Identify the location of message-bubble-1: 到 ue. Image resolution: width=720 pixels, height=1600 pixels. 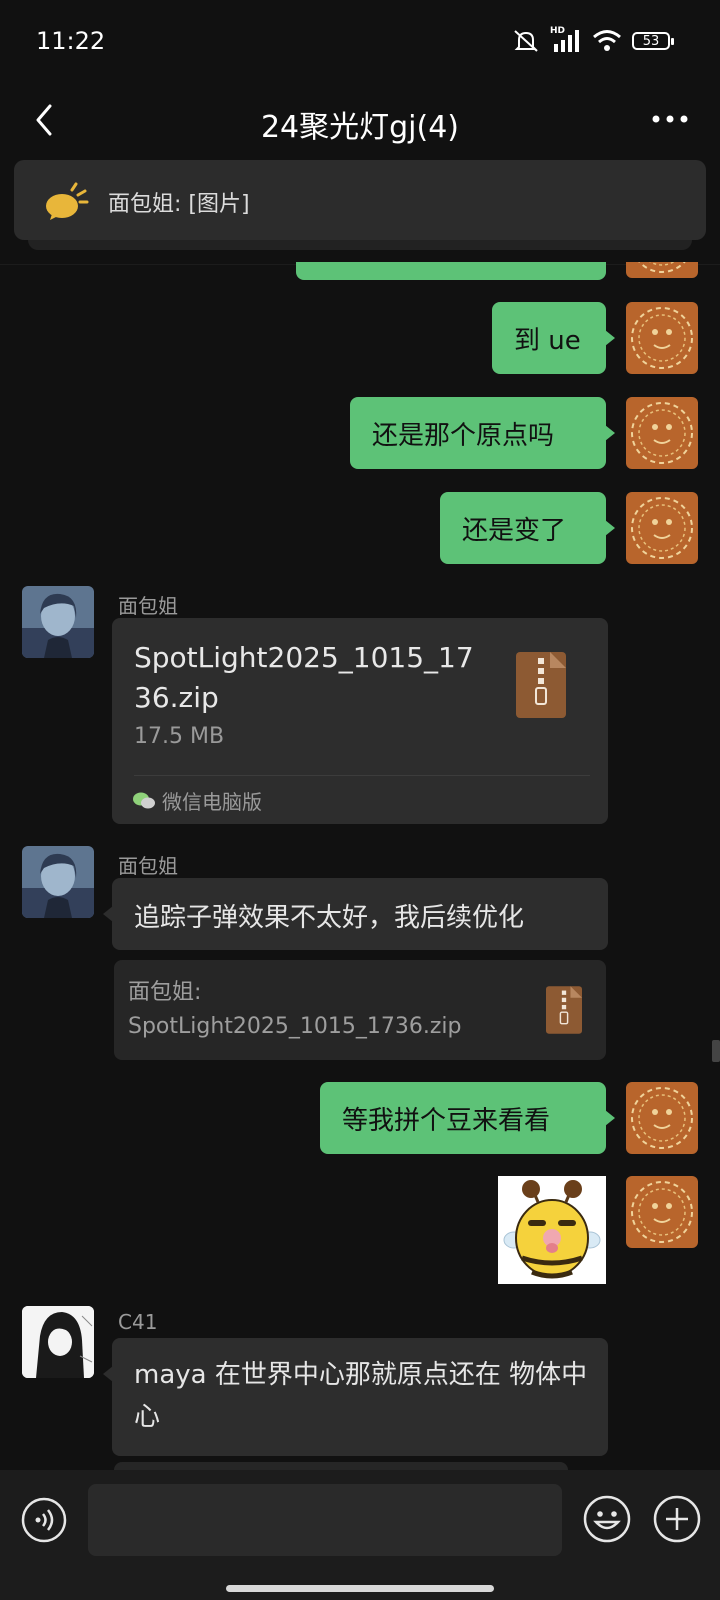
(553, 338).